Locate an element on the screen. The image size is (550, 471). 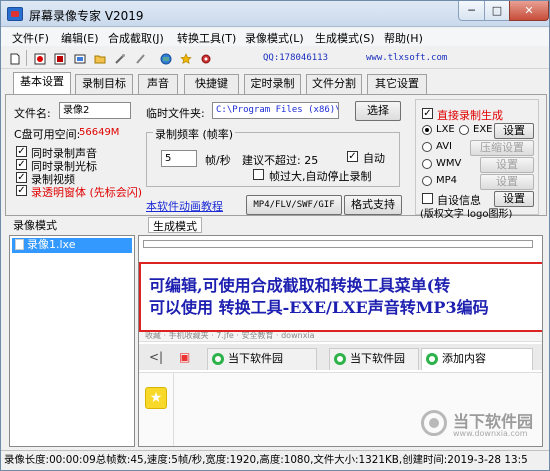
gear-icon is located at coordinates (205, 58).